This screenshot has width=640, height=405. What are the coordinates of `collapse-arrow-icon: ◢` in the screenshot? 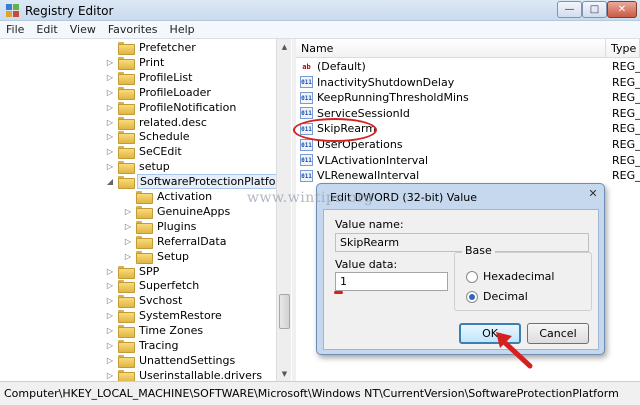 It's located at (110, 181).